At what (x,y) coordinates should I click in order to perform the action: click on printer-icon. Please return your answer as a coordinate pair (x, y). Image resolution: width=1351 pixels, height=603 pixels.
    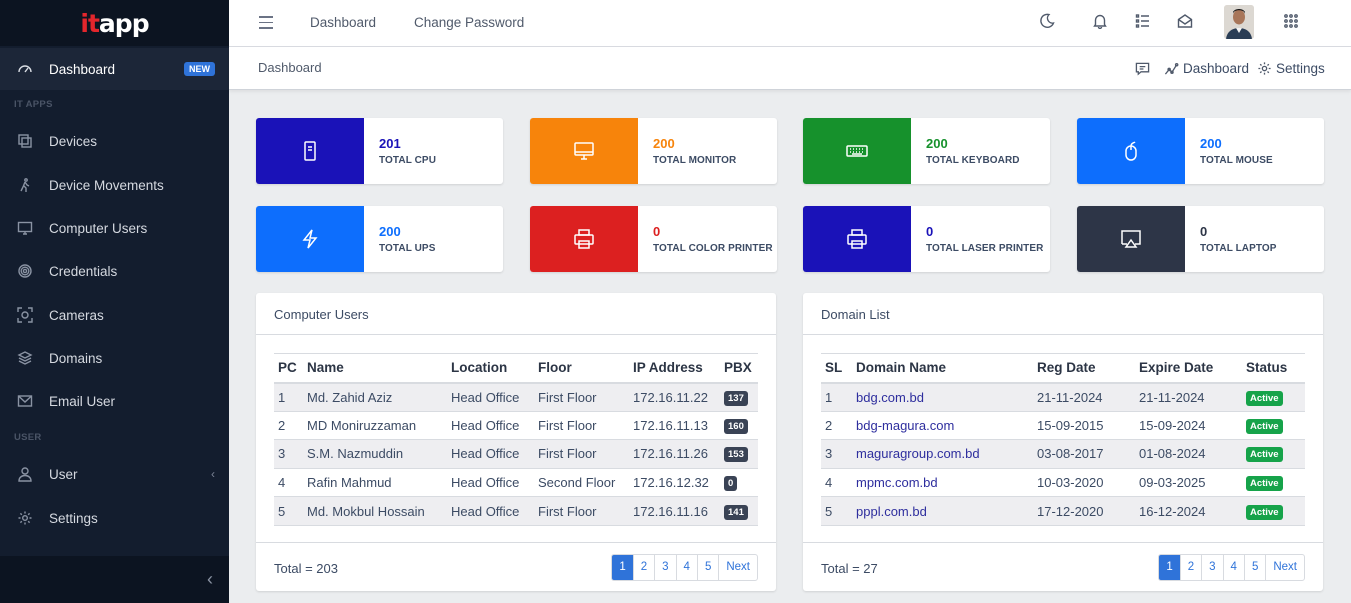
    Looking at the image, I should click on (857, 239).